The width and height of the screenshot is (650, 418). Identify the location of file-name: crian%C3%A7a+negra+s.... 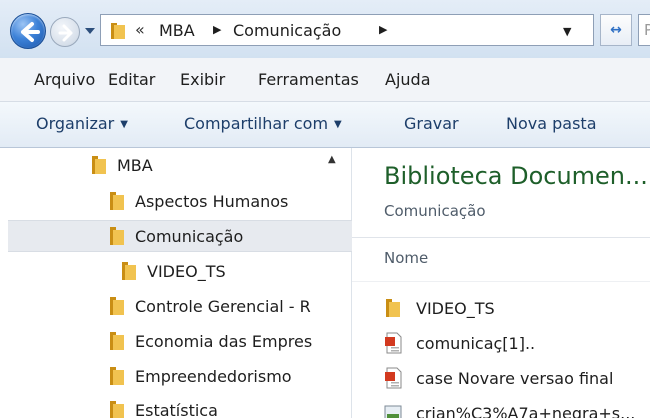
(526, 410).